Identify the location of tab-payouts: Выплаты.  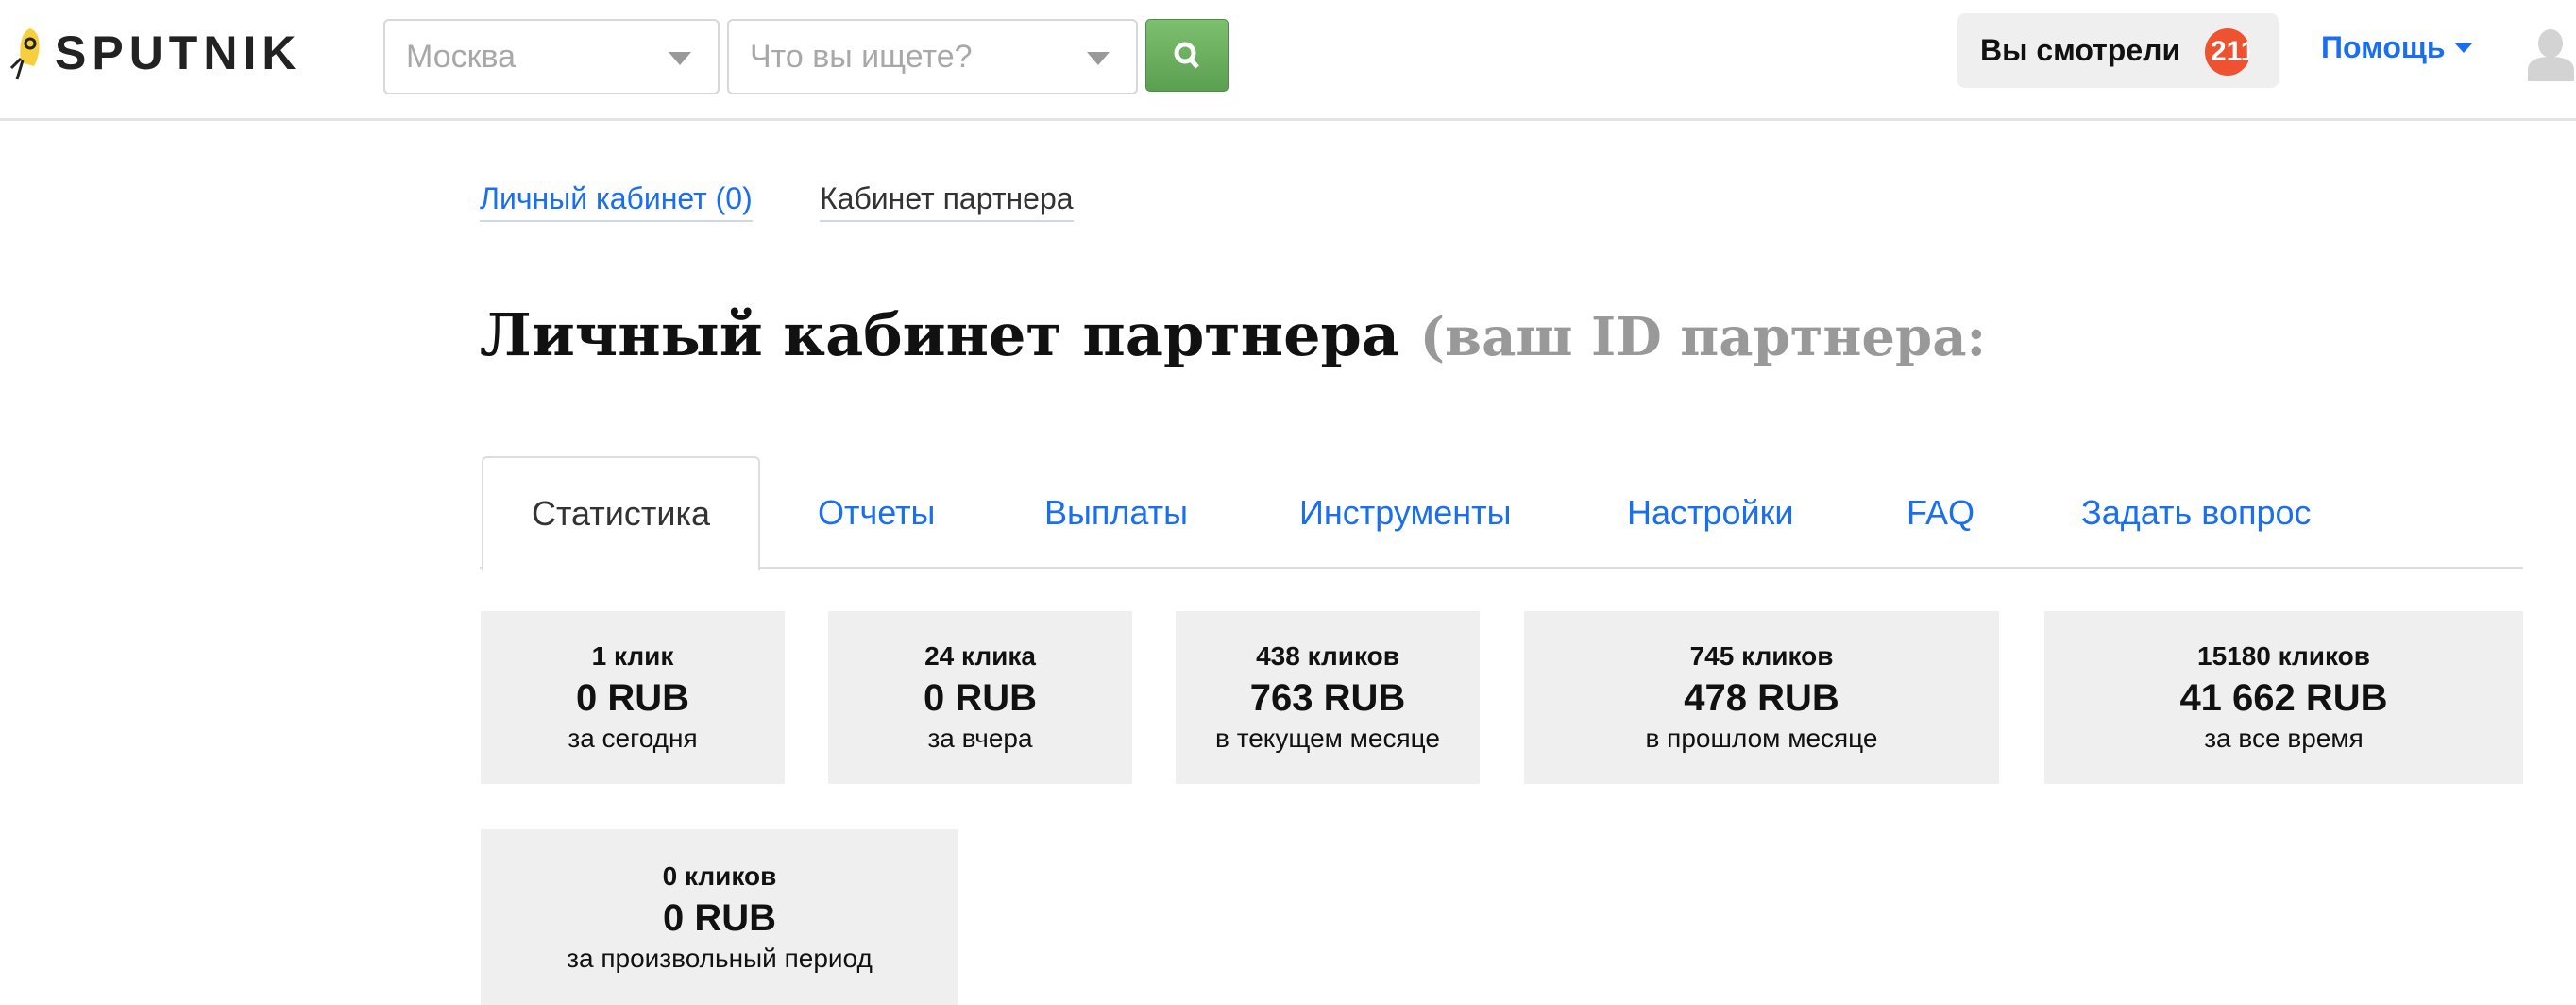
(1116, 512).